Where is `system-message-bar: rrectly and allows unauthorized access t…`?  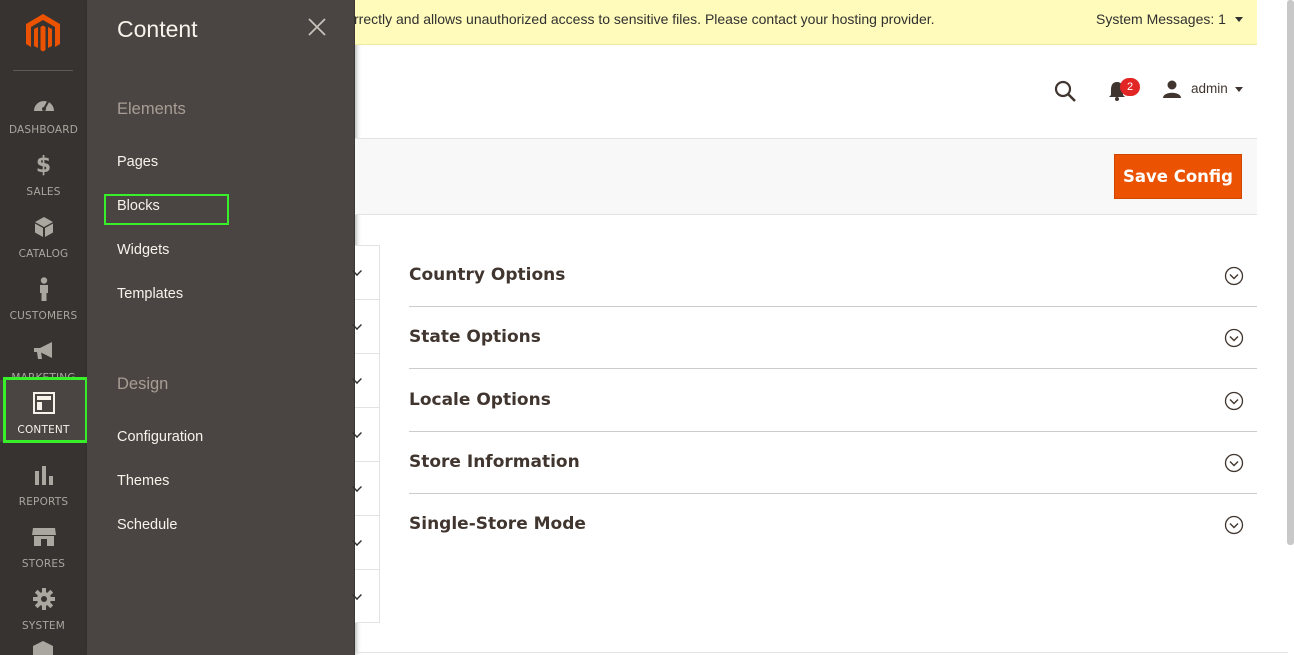 system-message-bar: rrectly and allows unauthorized access t… is located at coordinates (805, 22).